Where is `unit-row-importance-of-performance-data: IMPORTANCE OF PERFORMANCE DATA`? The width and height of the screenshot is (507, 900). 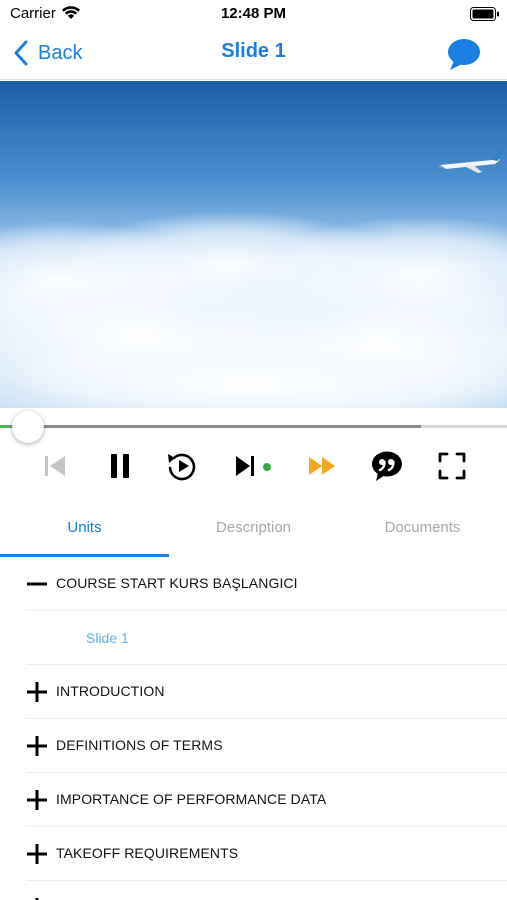
unit-row-importance-of-performance-data: IMPORTANCE OF PERFORMANCE DATA is located at coordinates (266, 800).